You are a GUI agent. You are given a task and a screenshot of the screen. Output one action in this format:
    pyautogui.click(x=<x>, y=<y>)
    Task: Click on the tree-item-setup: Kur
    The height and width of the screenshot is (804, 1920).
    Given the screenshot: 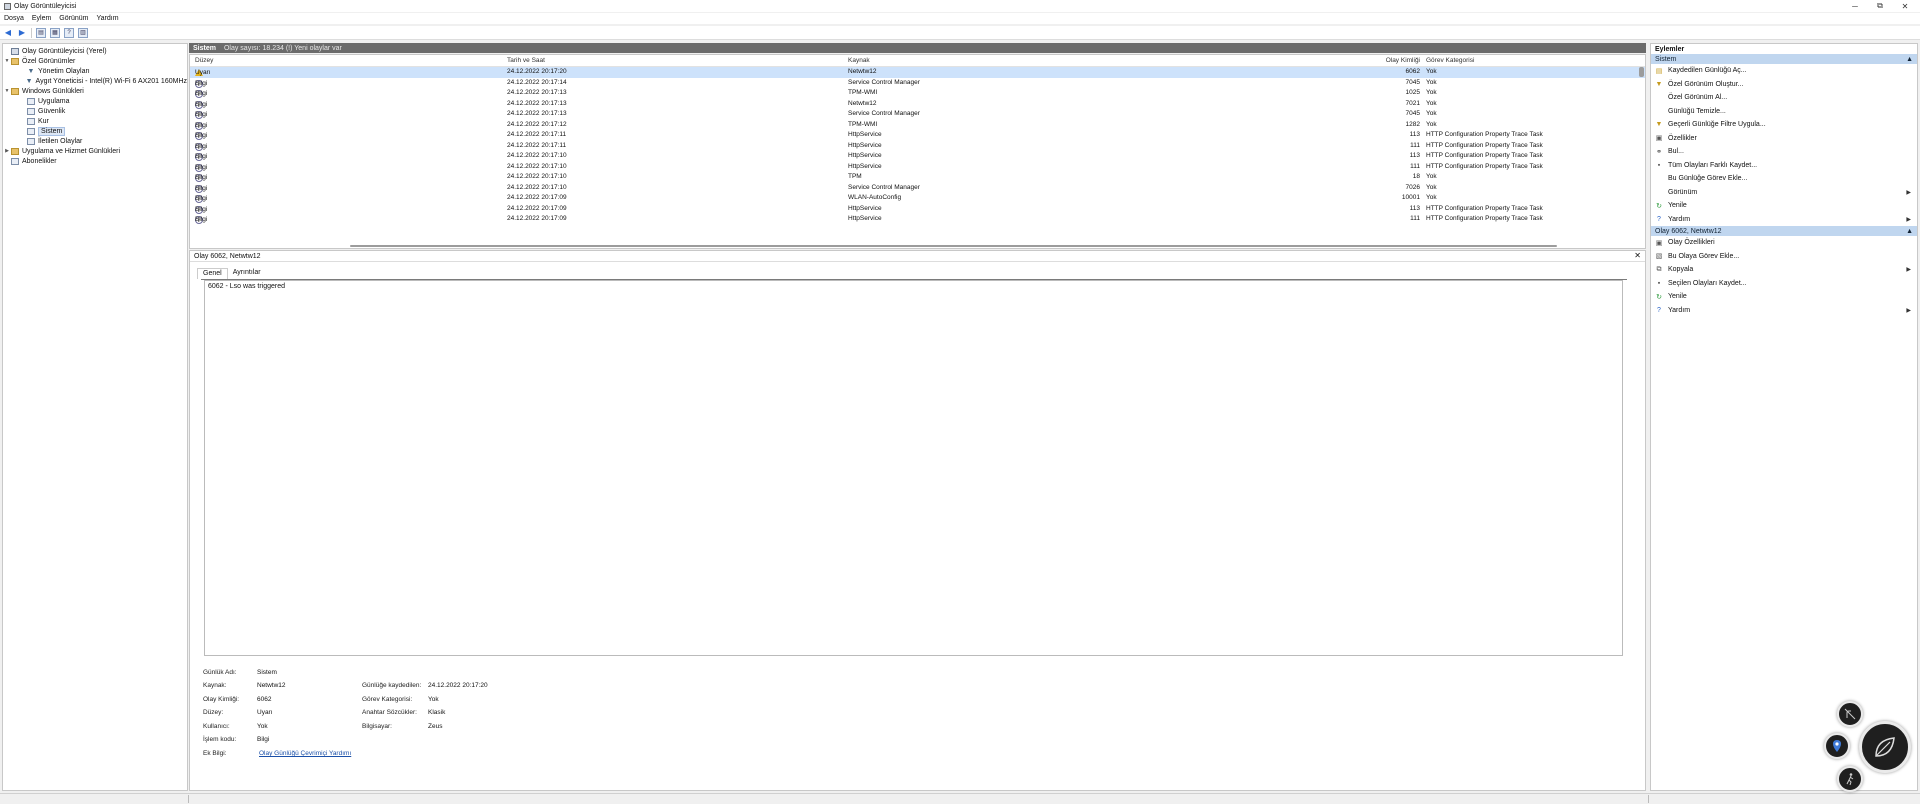 What is the action you would take?
    pyautogui.click(x=95, y=121)
    